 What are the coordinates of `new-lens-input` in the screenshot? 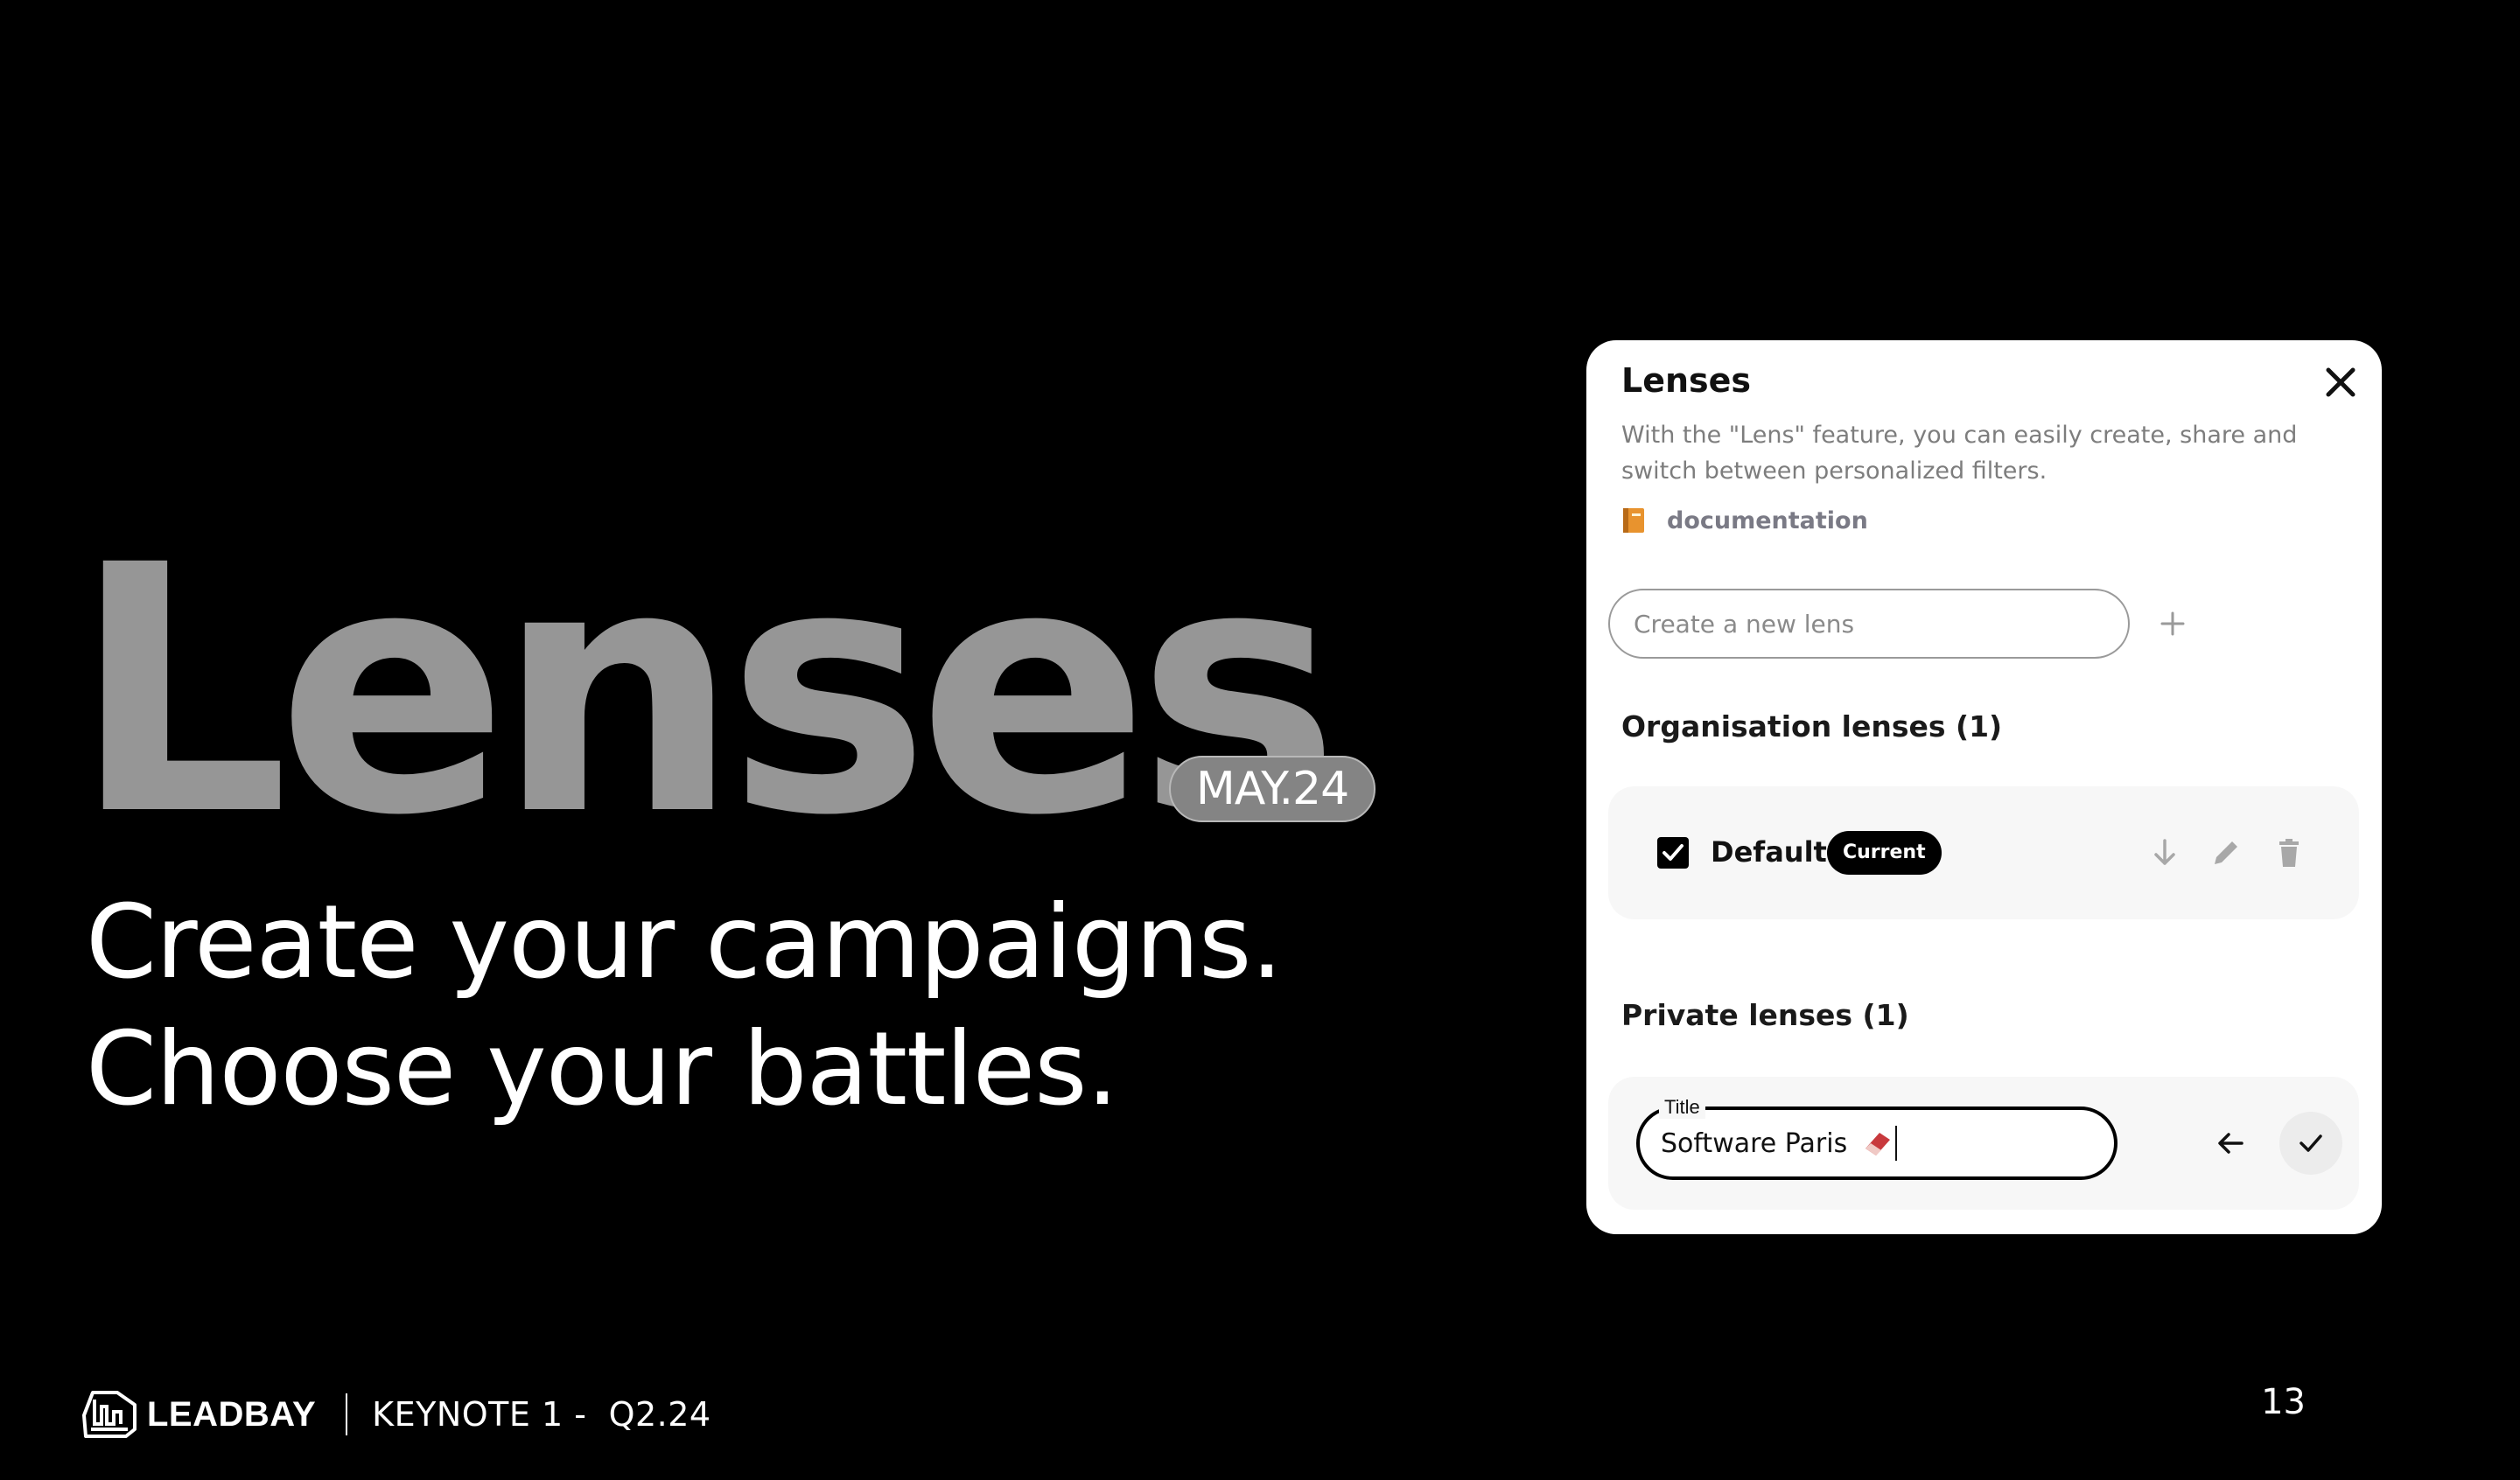 It's located at (1869, 624).